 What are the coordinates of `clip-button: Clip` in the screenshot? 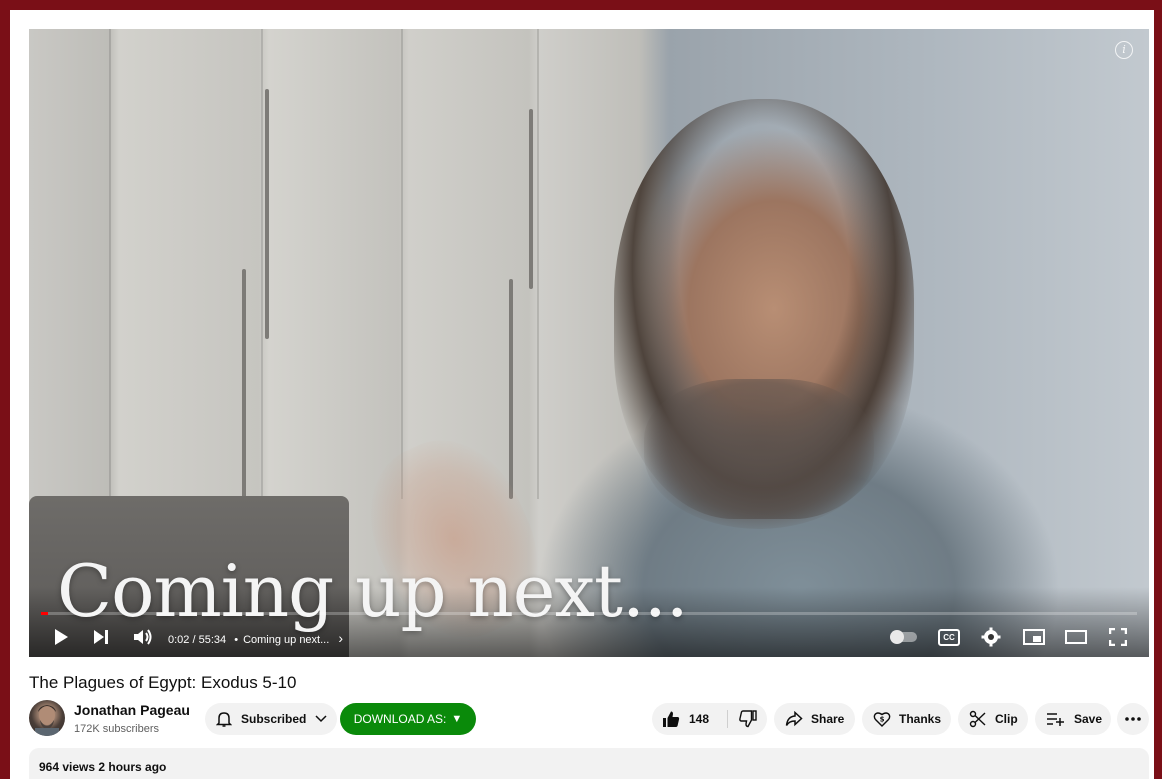 It's located at (993, 719).